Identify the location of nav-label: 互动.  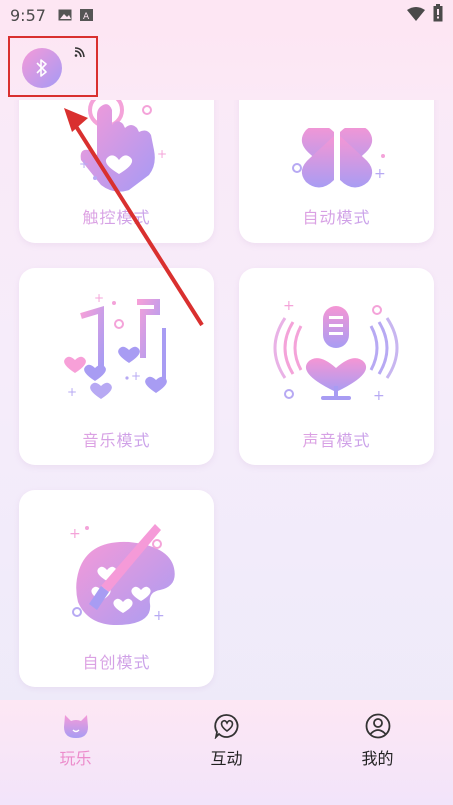
(226, 758).